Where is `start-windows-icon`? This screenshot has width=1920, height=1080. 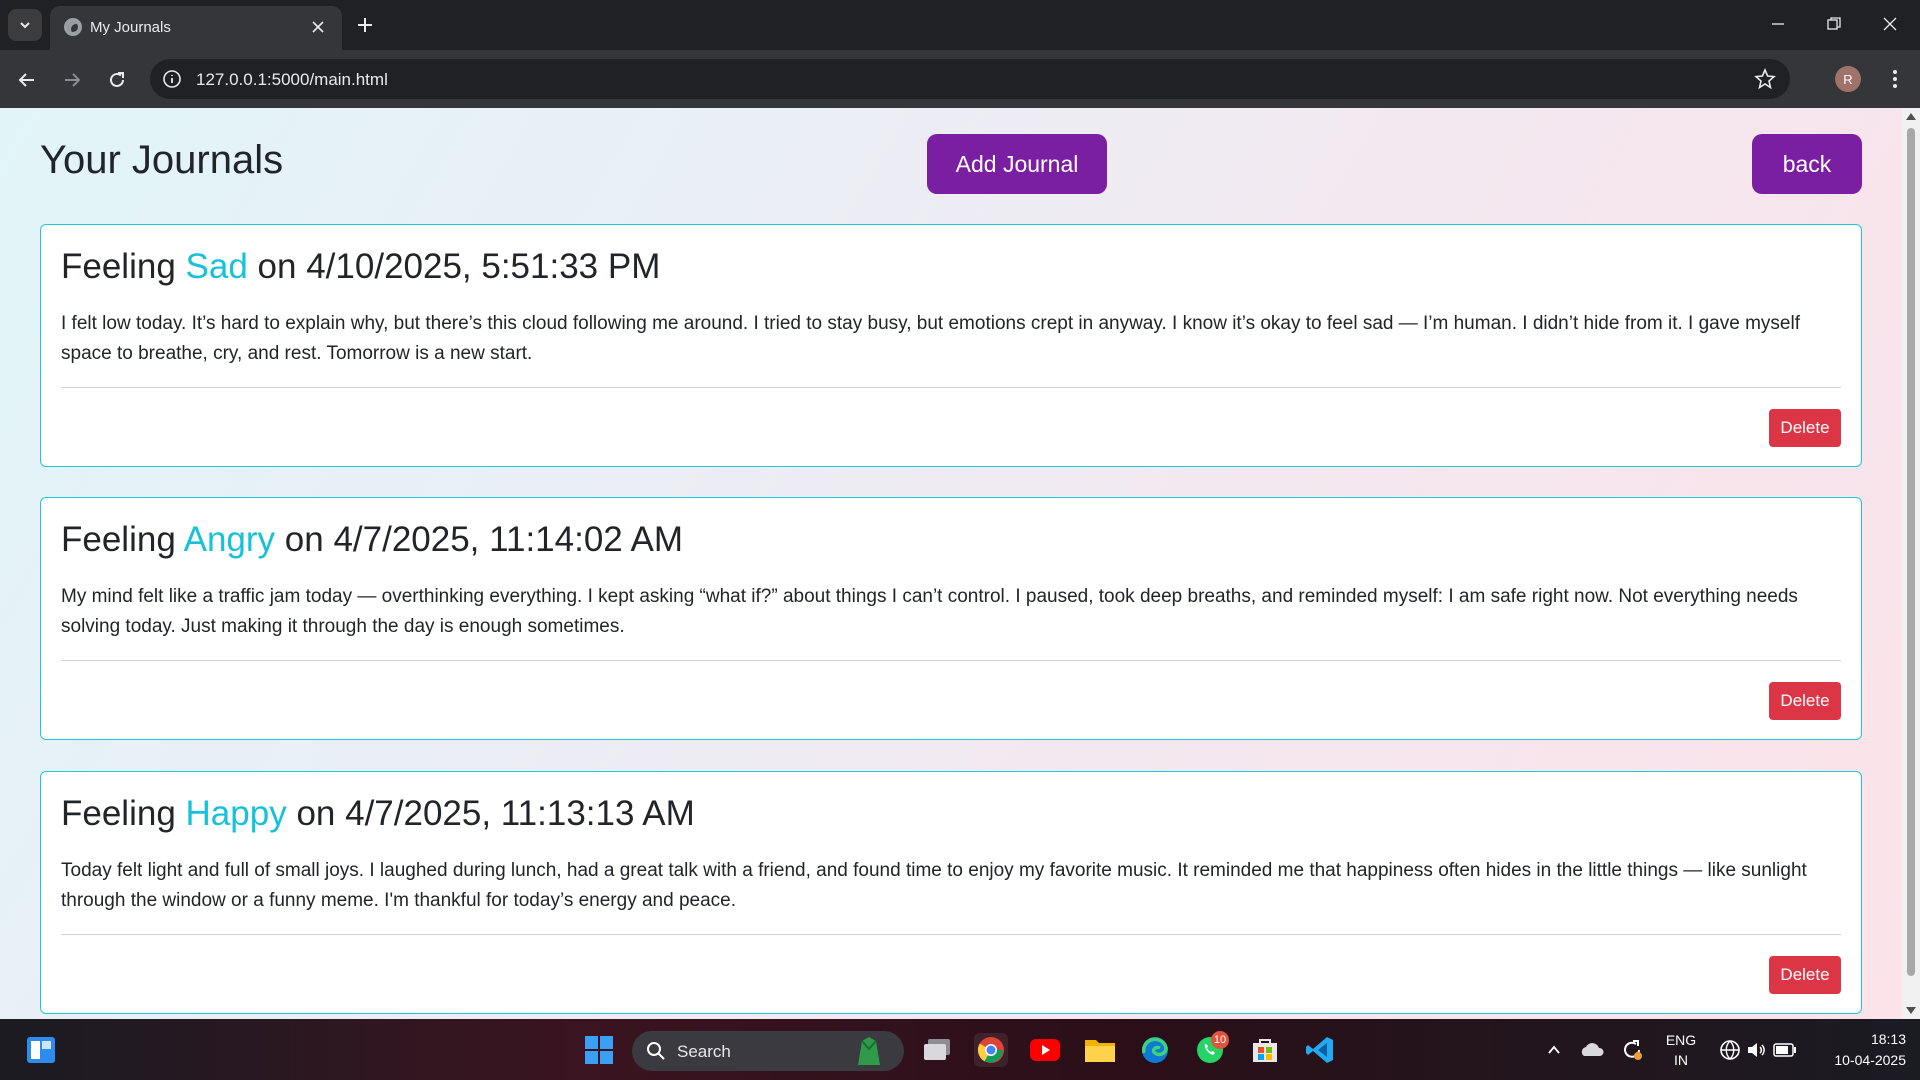 start-windows-icon is located at coordinates (599, 1050).